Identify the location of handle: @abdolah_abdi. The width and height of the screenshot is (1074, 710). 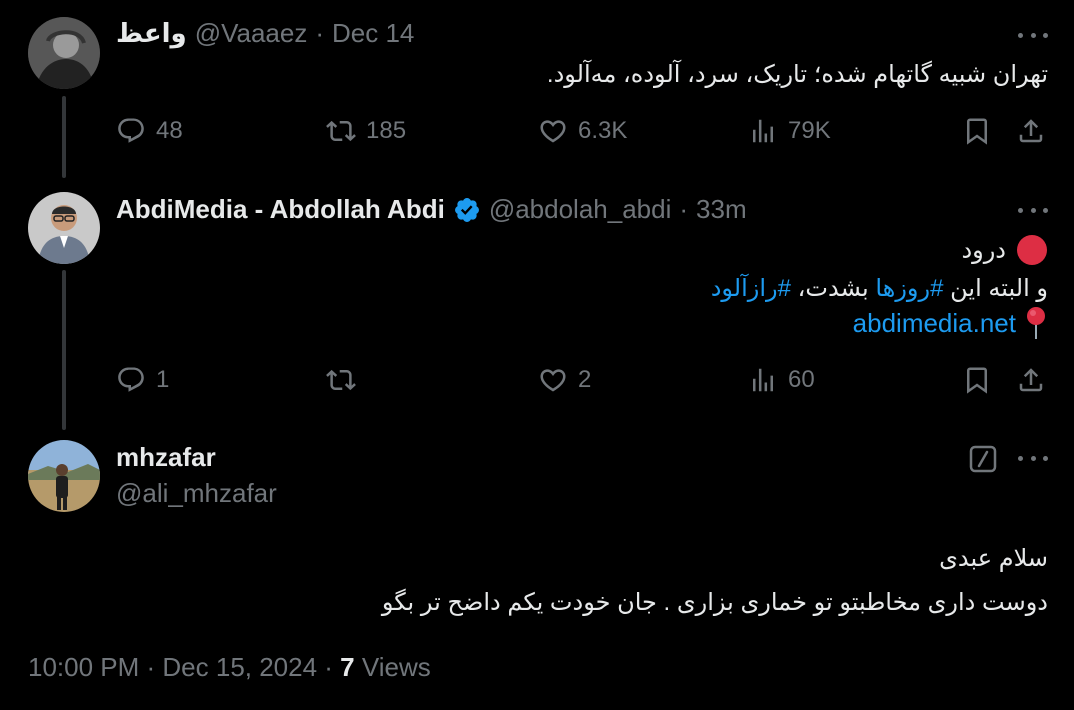
(580, 209).